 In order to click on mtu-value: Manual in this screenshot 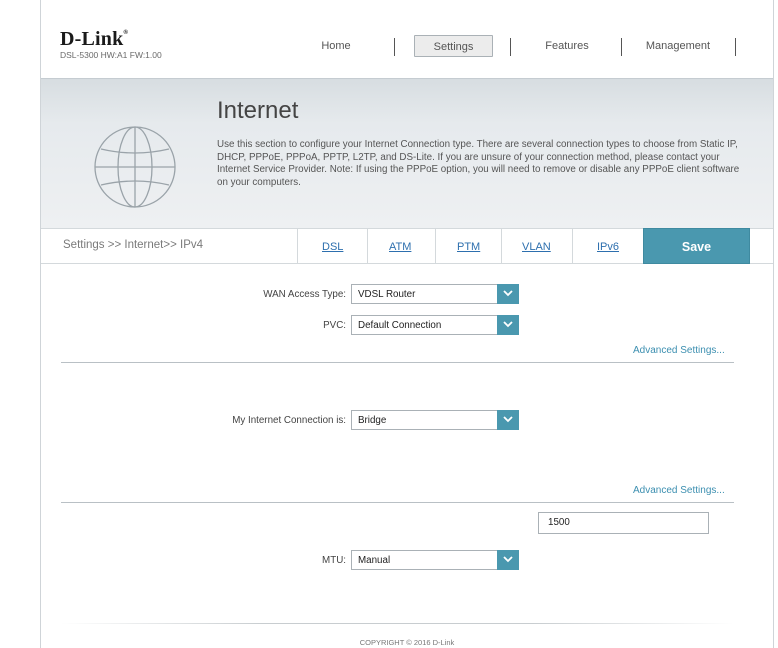, I will do `click(374, 560)`.